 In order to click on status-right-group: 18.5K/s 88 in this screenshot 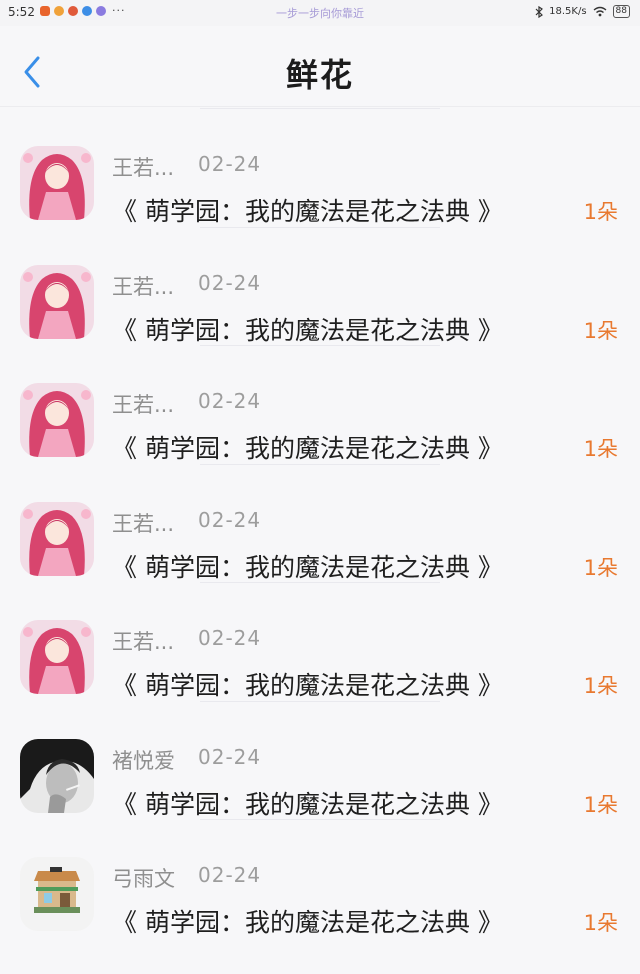, I will do `click(582, 11)`.